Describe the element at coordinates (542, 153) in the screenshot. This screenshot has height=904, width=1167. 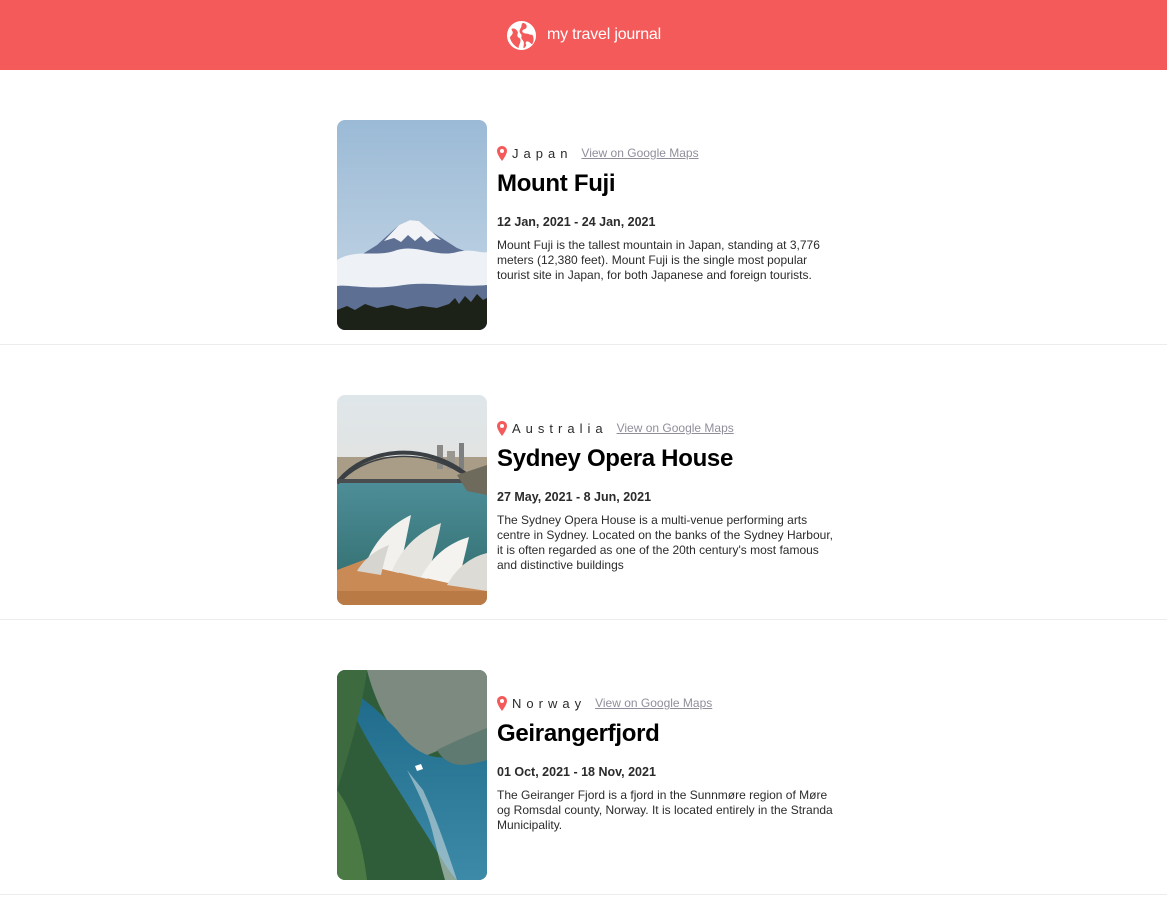
I see `country-label: Japan` at that location.